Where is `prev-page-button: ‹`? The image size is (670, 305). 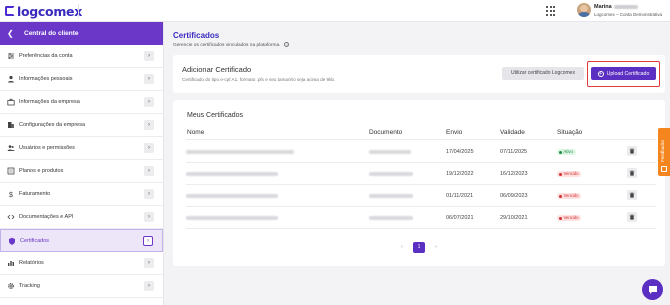
prev-page-button: ‹ is located at coordinates (402, 247).